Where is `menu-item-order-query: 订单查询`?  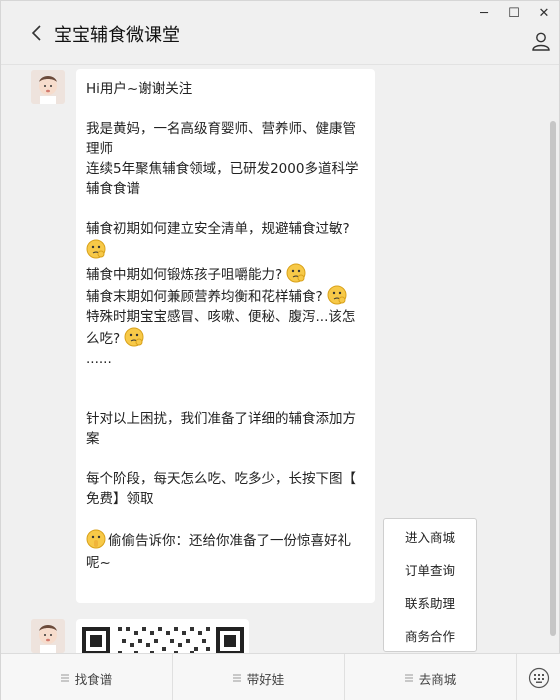 menu-item-order-query: 订单查询 is located at coordinates (430, 570).